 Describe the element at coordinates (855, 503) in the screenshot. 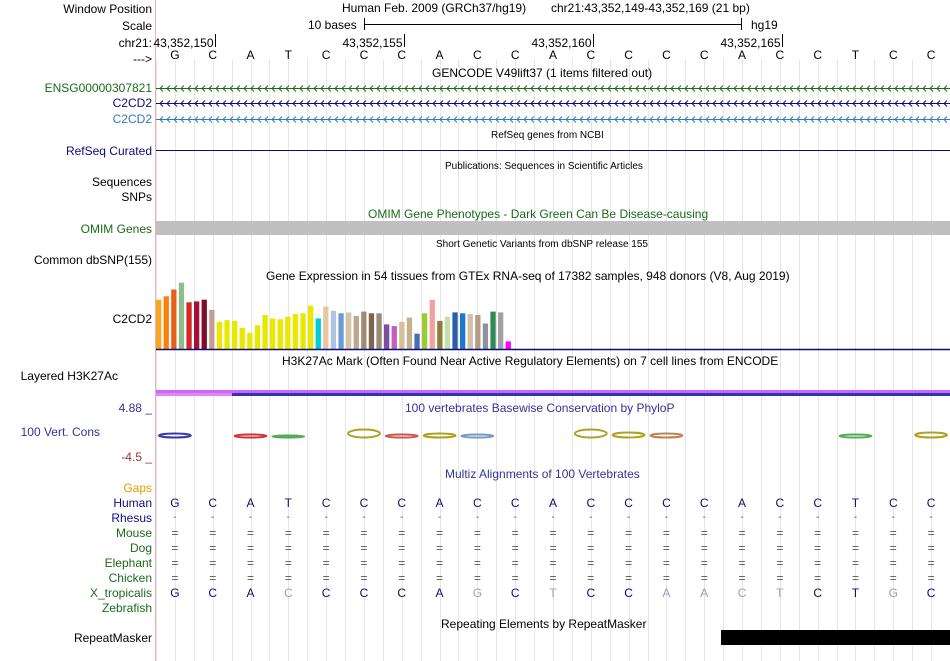

I see `alignment-base: T` at that location.